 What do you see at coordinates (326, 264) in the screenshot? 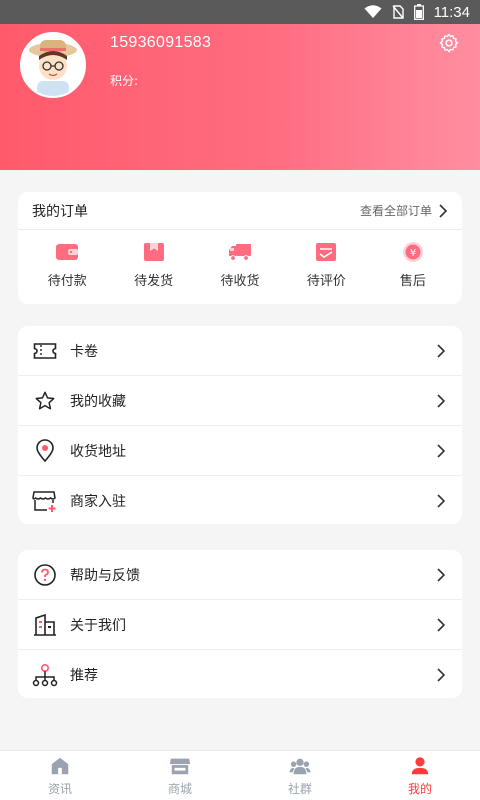
I see `order-status-pending-review: 待评价` at bounding box center [326, 264].